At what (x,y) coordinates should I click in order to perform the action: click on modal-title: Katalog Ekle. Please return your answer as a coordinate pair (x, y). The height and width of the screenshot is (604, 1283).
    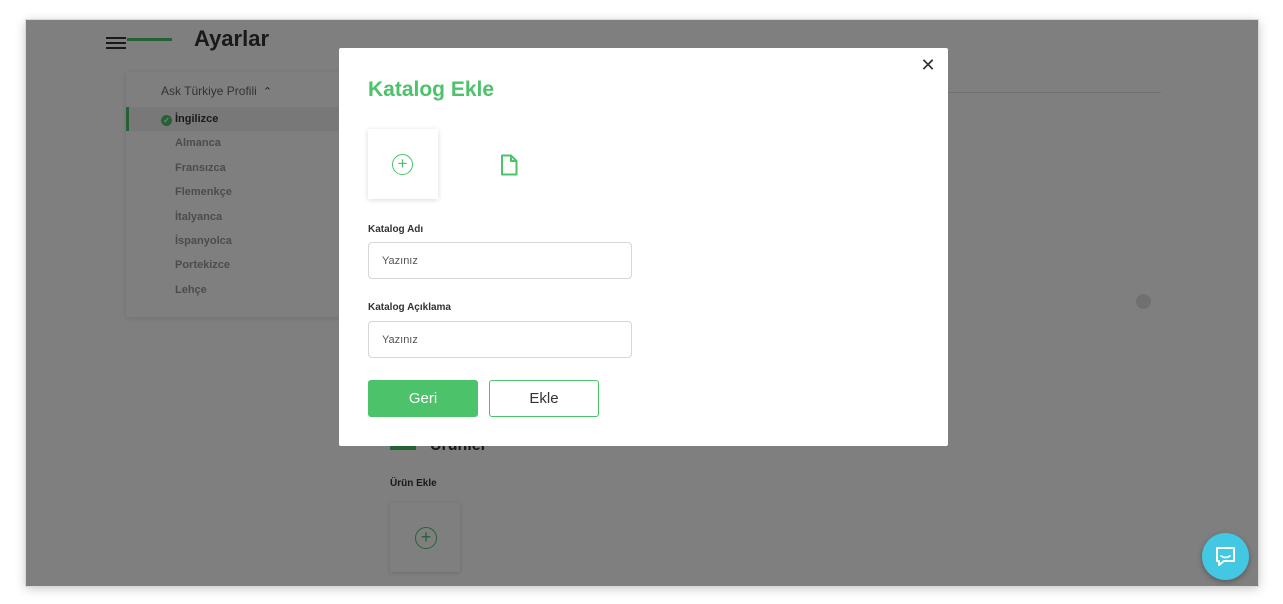
    Looking at the image, I should click on (431, 89).